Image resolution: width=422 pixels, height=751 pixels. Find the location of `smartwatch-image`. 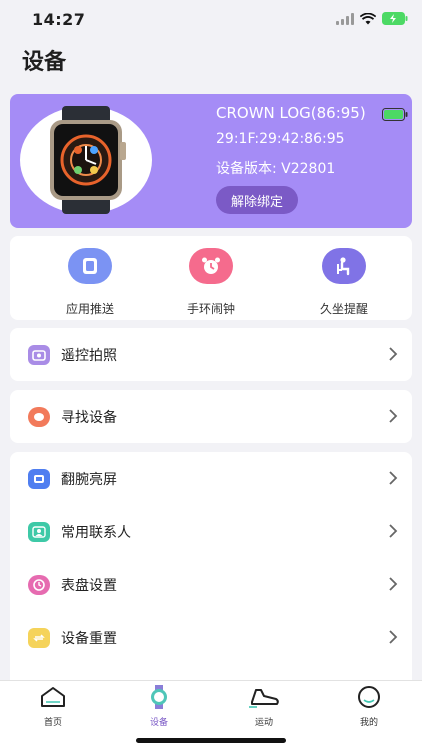

smartwatch-image is located at coordinates (88, 160).